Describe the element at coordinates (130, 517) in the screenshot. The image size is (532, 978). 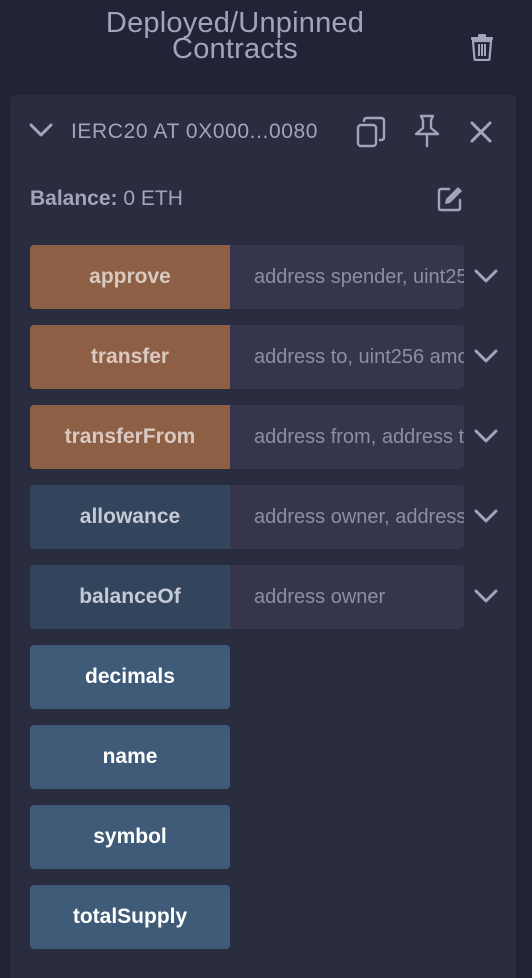
I see `allowance-button: allowance` at that location.